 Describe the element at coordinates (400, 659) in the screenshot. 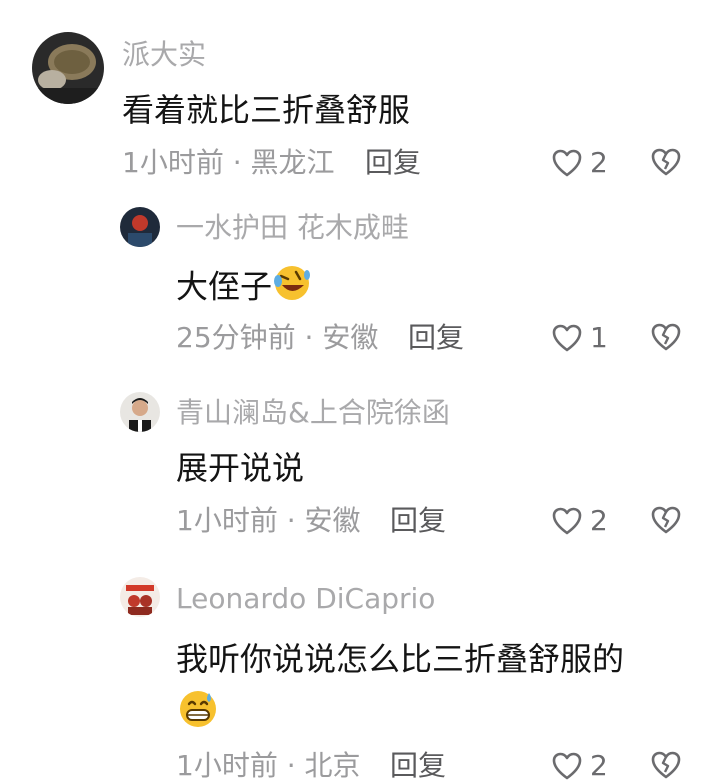

I see `comment-text-content: 我听你说说怎么比三折叠舒服的` at that location.